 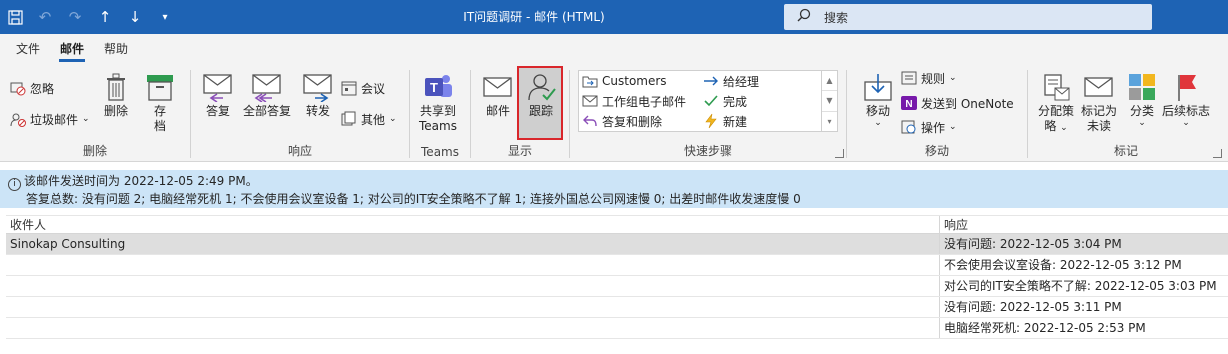 I want to click on arrow-up-icon: ↑, so click(x=105, y=17).